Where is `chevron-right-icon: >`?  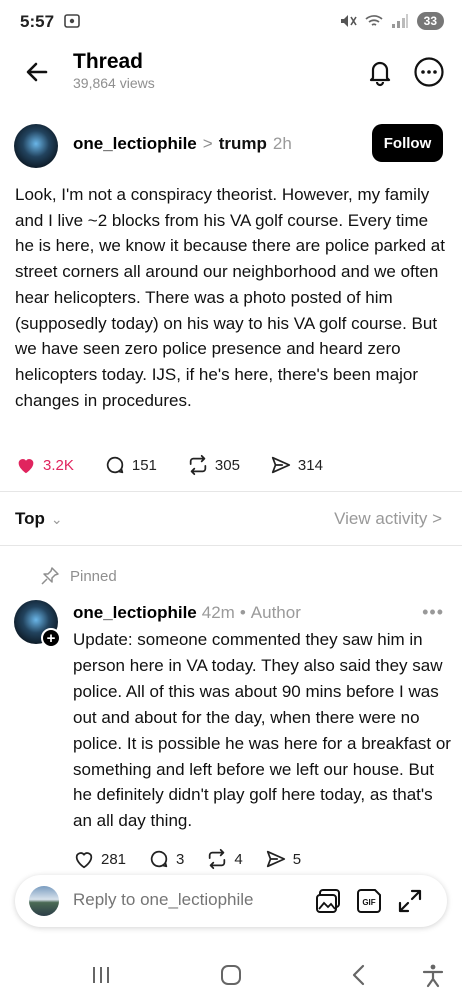
chevron-right-icon: > is located at coordinates (207, 143).